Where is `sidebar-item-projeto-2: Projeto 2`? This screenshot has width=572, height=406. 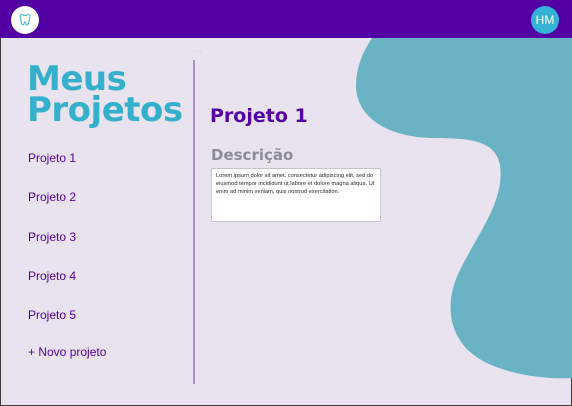 sidebar-item-projeto-2: Projeto 2 is located at coordinates (52, 197).